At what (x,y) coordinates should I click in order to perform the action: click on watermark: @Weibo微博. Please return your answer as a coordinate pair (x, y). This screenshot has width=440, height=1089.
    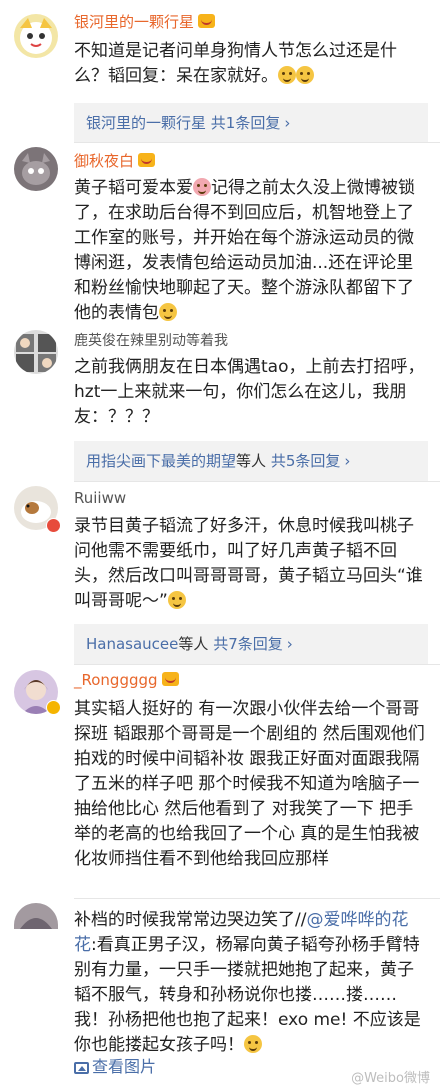
    Looking at the image, I should click on (390, 1078).